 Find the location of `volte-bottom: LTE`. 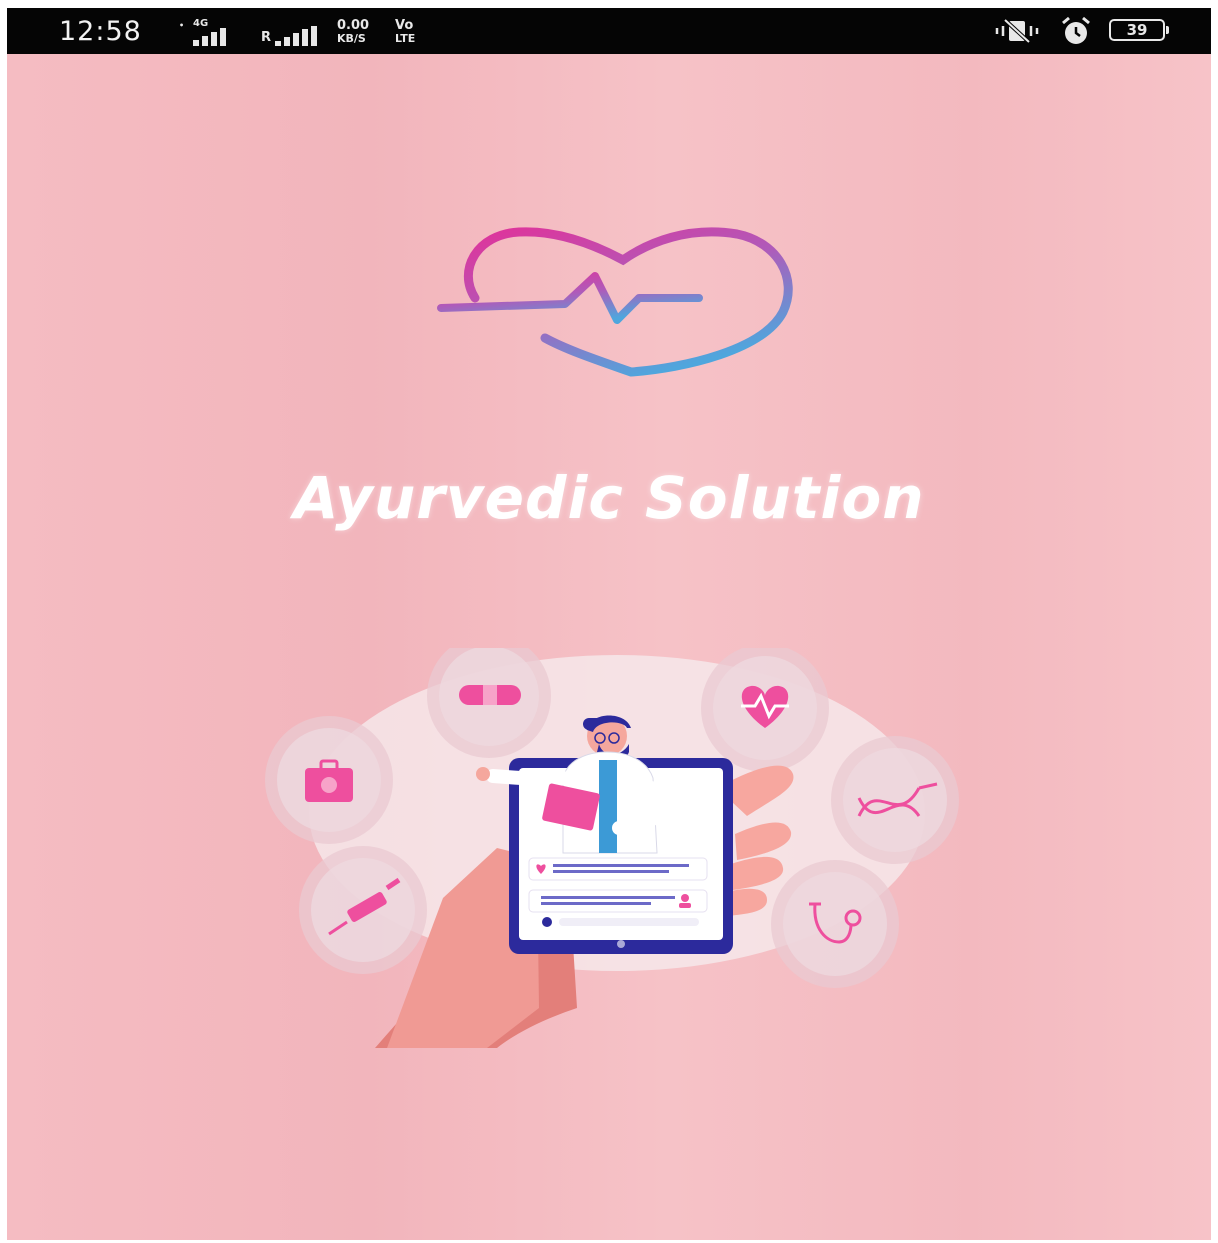

volte-bottom: LTE is located at coordinates (405, 38).